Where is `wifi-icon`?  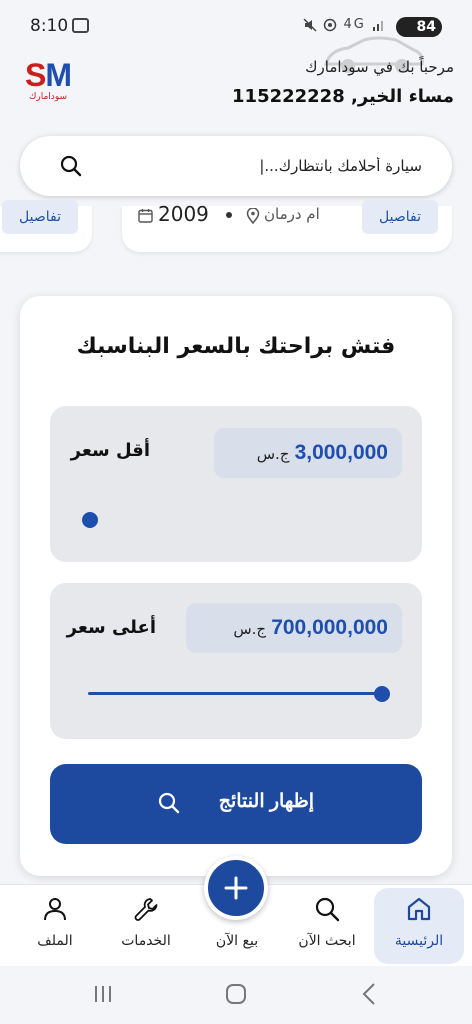 wifi-icon is located at coordinates (330, 24).